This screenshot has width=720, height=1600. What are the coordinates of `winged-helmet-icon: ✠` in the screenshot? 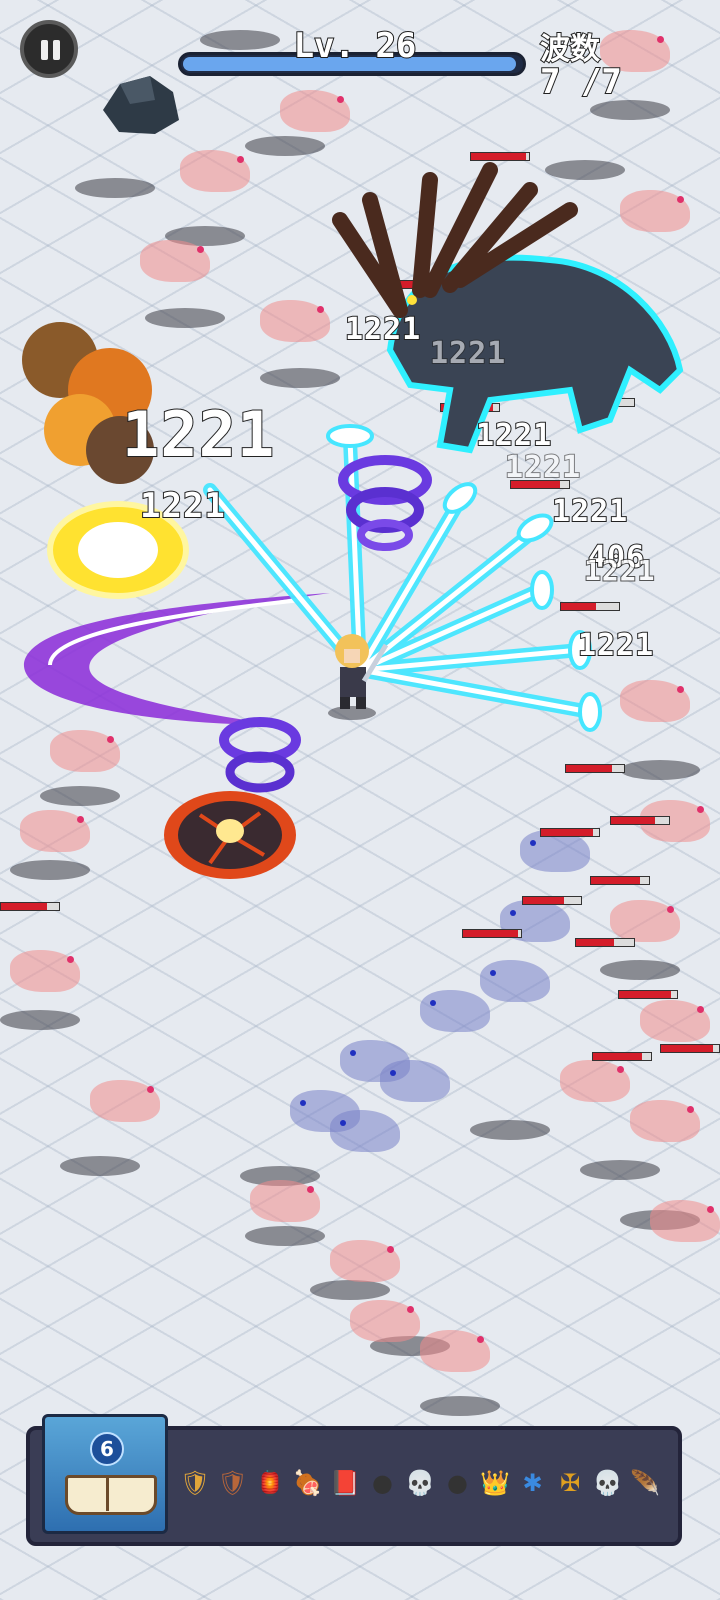 It's located at (570, 1483).